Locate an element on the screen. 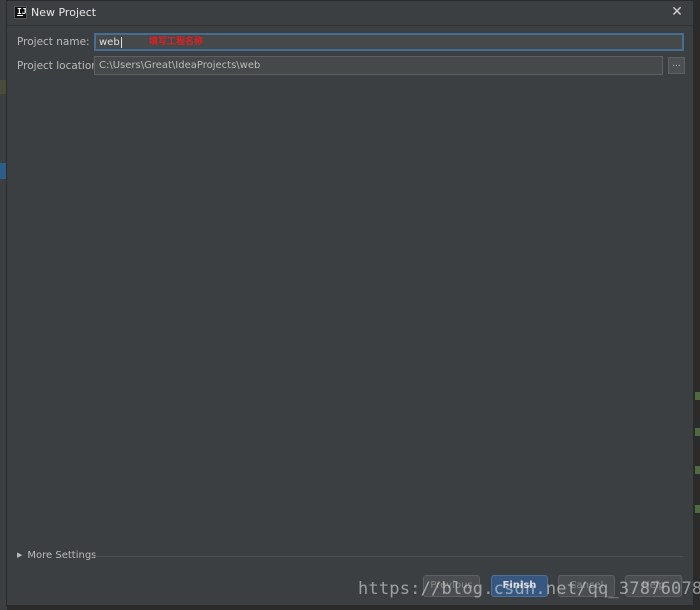  more-settings-toggle: ▶ More Settings is located at coordinates (56, 555).